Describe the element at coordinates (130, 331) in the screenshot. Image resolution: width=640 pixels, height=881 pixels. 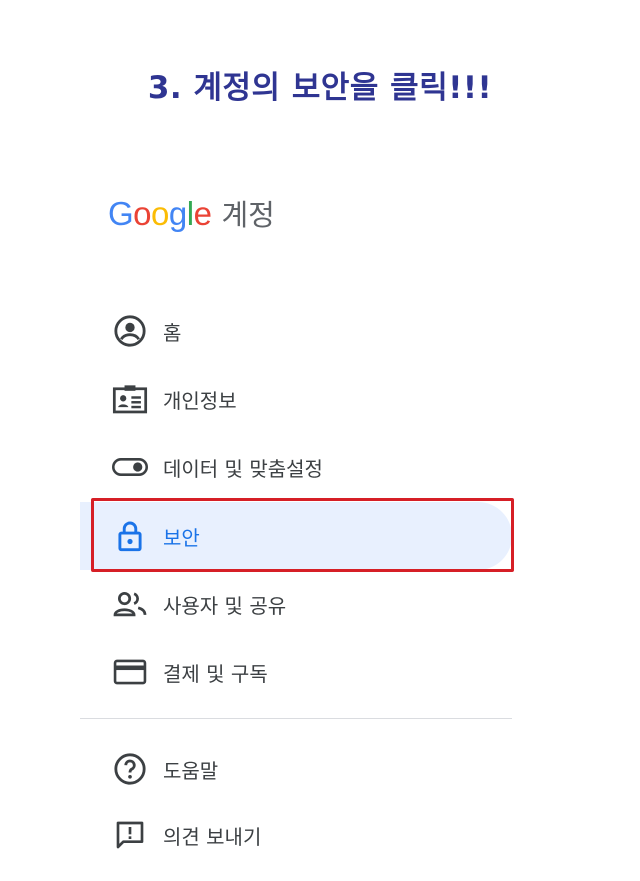
I see `account-circle-icon` at that location.